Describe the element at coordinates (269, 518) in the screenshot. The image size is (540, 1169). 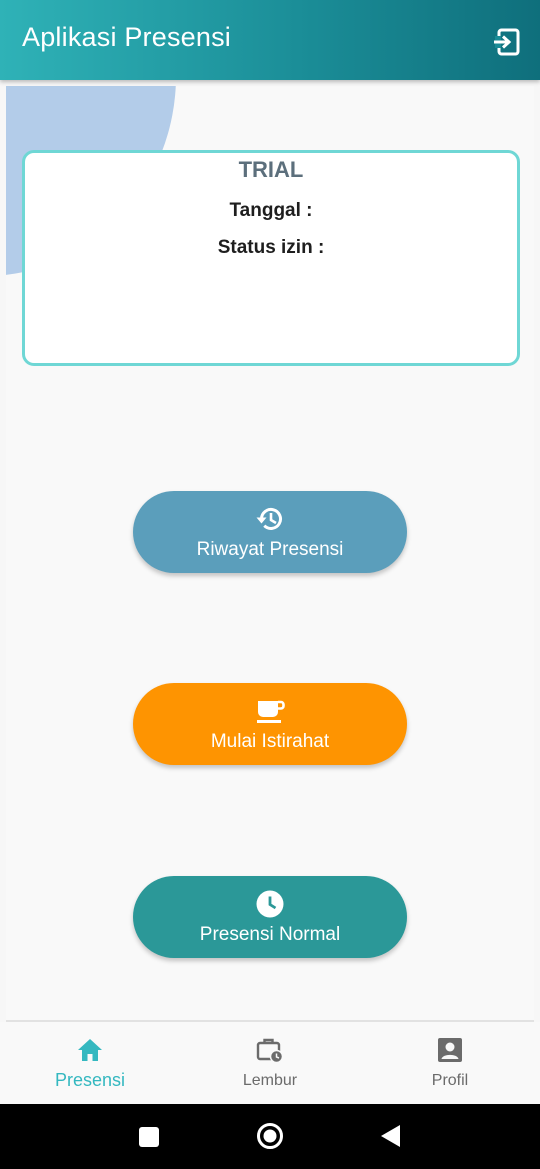
I see `history-icon` at that location.